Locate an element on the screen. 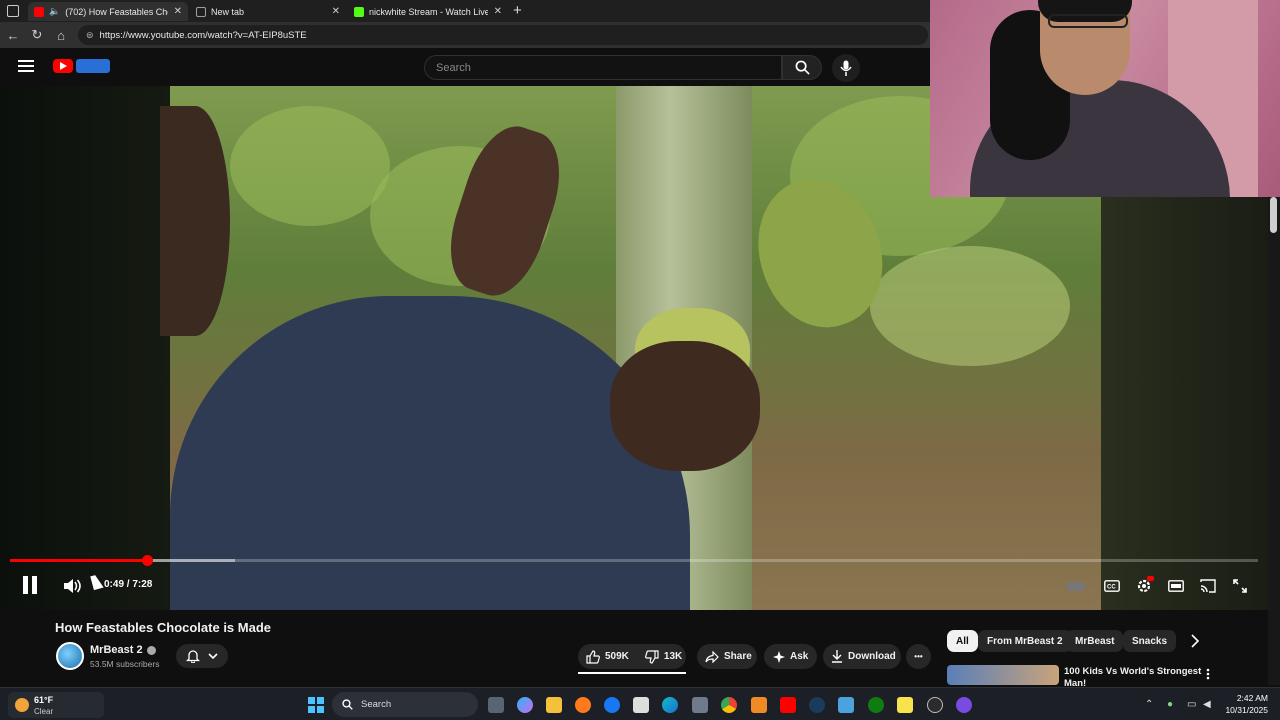 This screenshot has height=720, width=1280. network-icon: ▭ is located at coordinates (1191, 704).